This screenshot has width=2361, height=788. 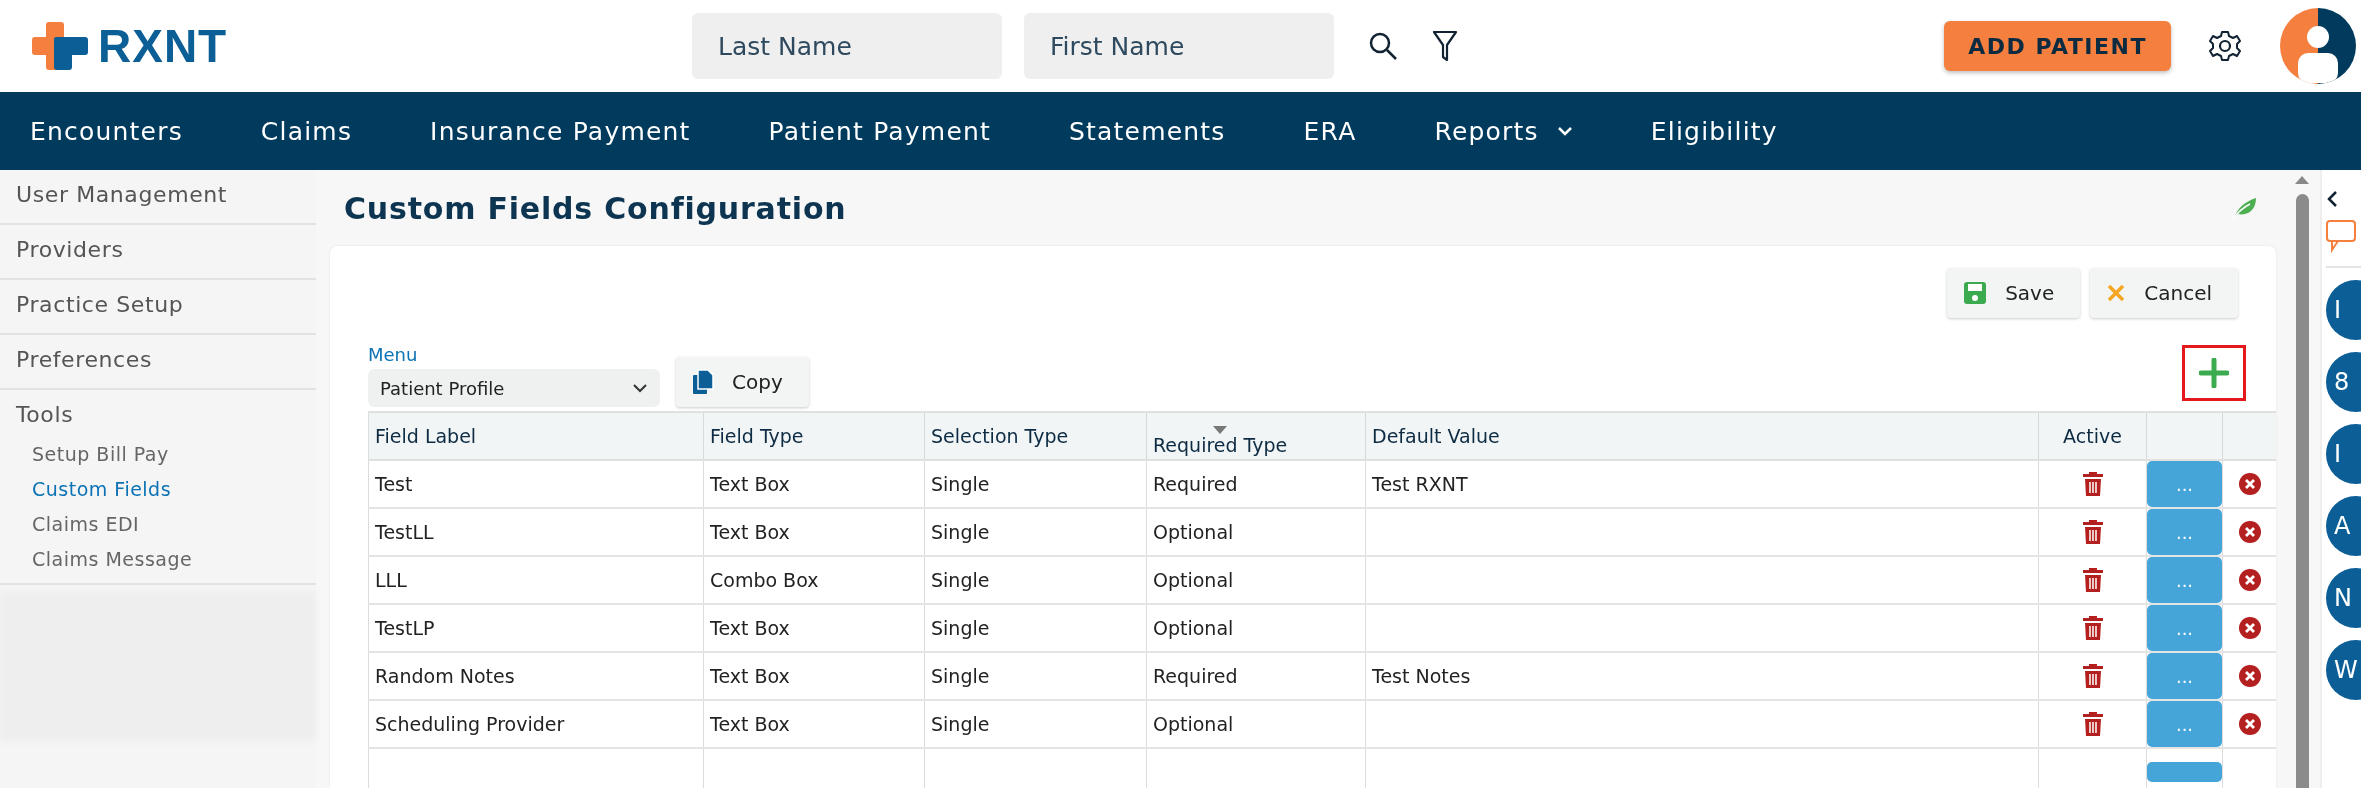 What do you see at coordinates (847, 46) in the screenshot?
I see `last-name-field: Last Name` at bounding box center [847, 46].